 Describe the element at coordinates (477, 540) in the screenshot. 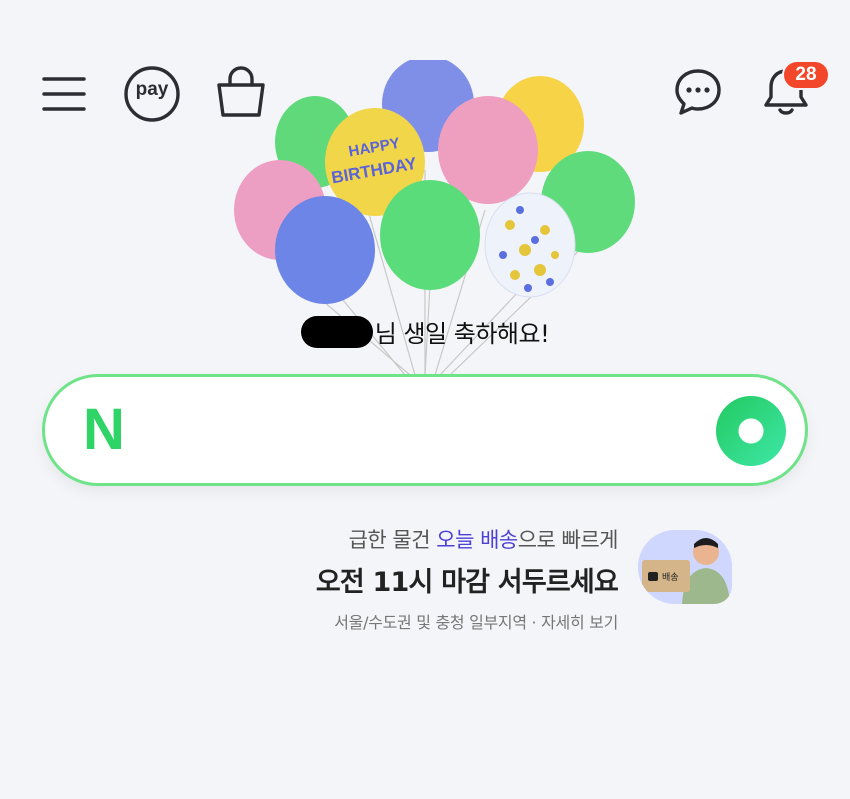

I see `promo-highlight: 오늘 배송` at that location.